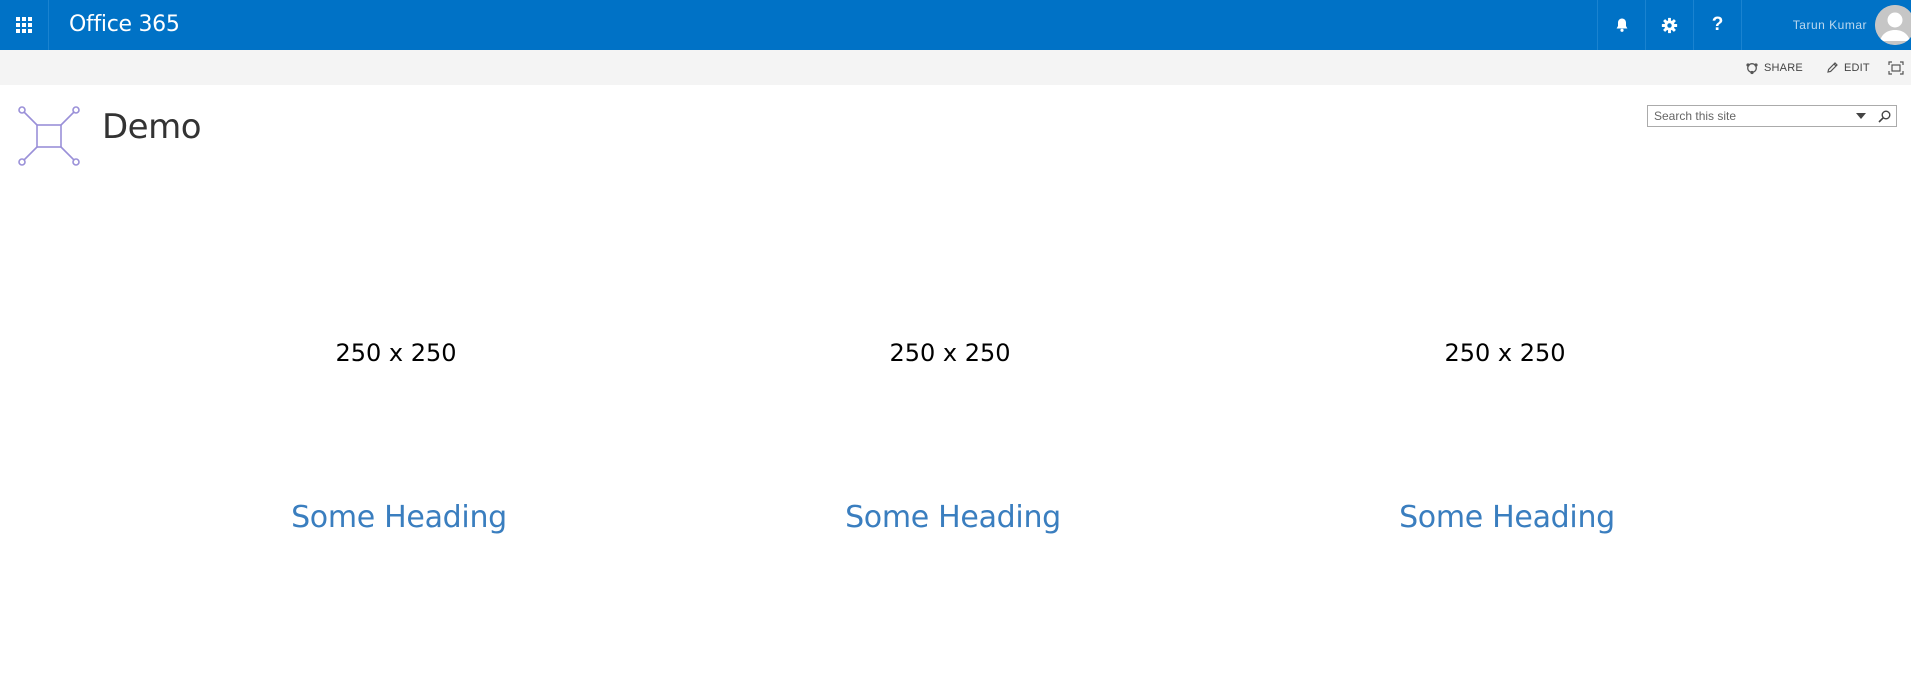 This screenshot has width=1911, height=680. I want to click on suite-bar-right: ? Tarun Kumar, so click(1754, 25).